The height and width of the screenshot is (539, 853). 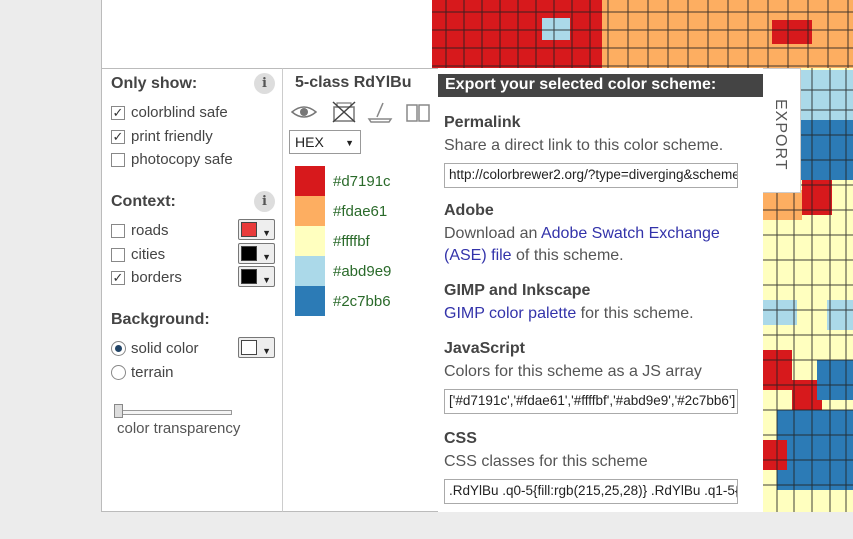 I want to click on borders-checkbox: ✓, so click(x=118, y=277).